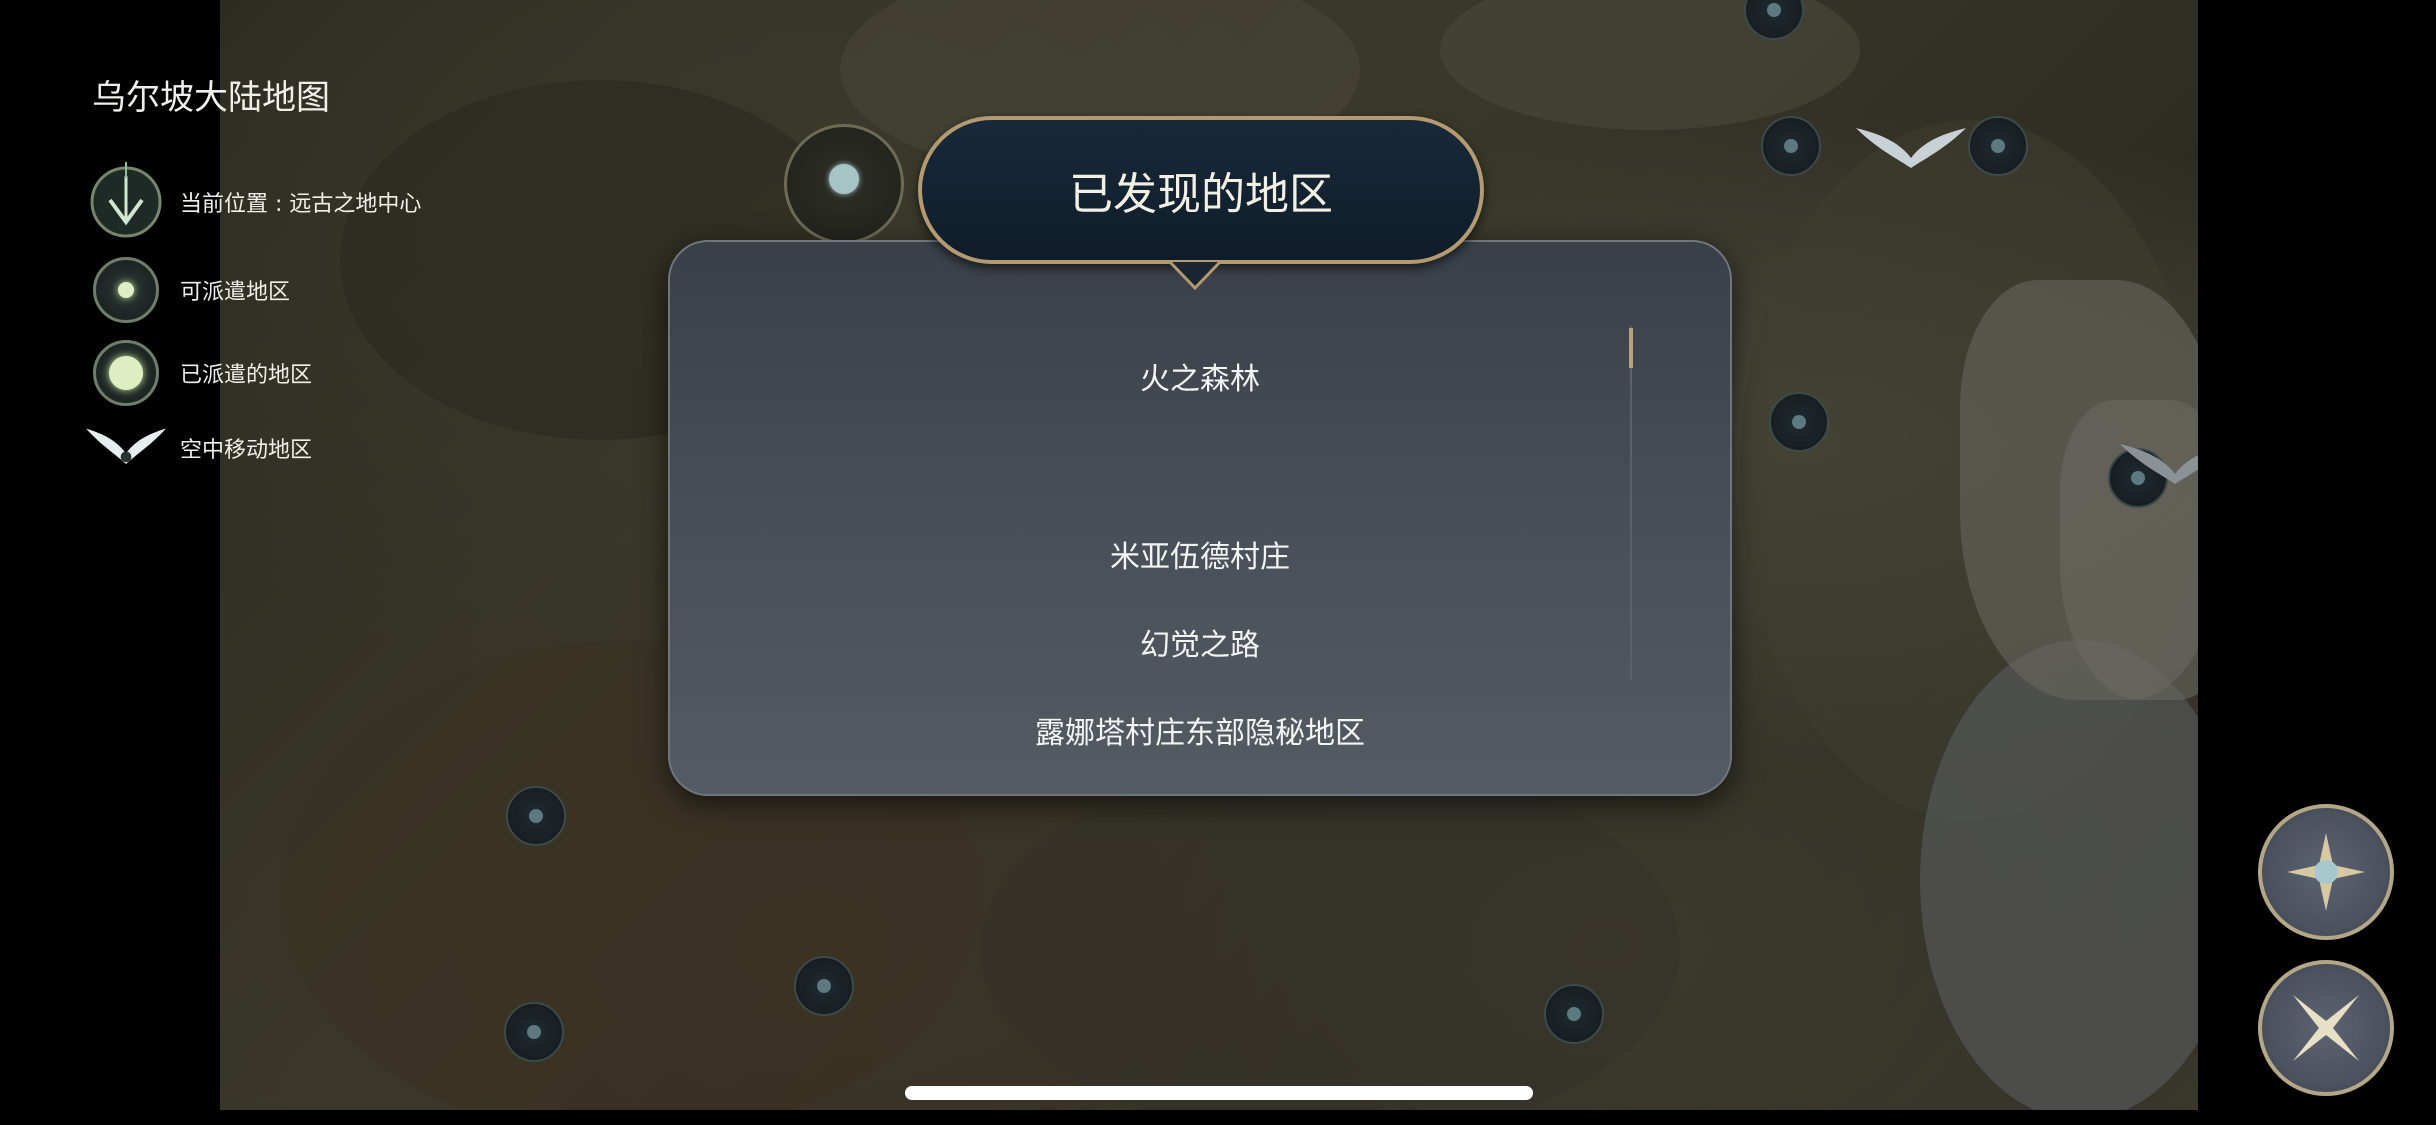 This screenshot has height=1125, width=2436. What do you see at coordinates (126, 373) in the screenshot?
I see `dispatched-region-icon` at bounding box center [126, 373].